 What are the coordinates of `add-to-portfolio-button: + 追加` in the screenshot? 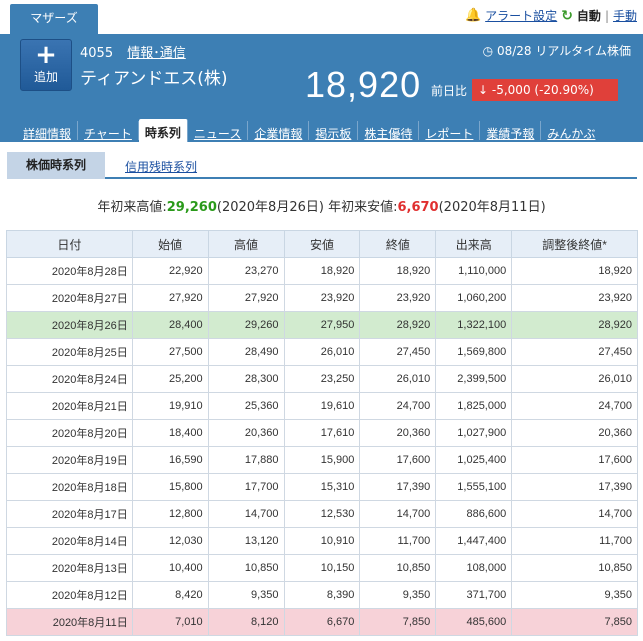 It's located at (46, 65).